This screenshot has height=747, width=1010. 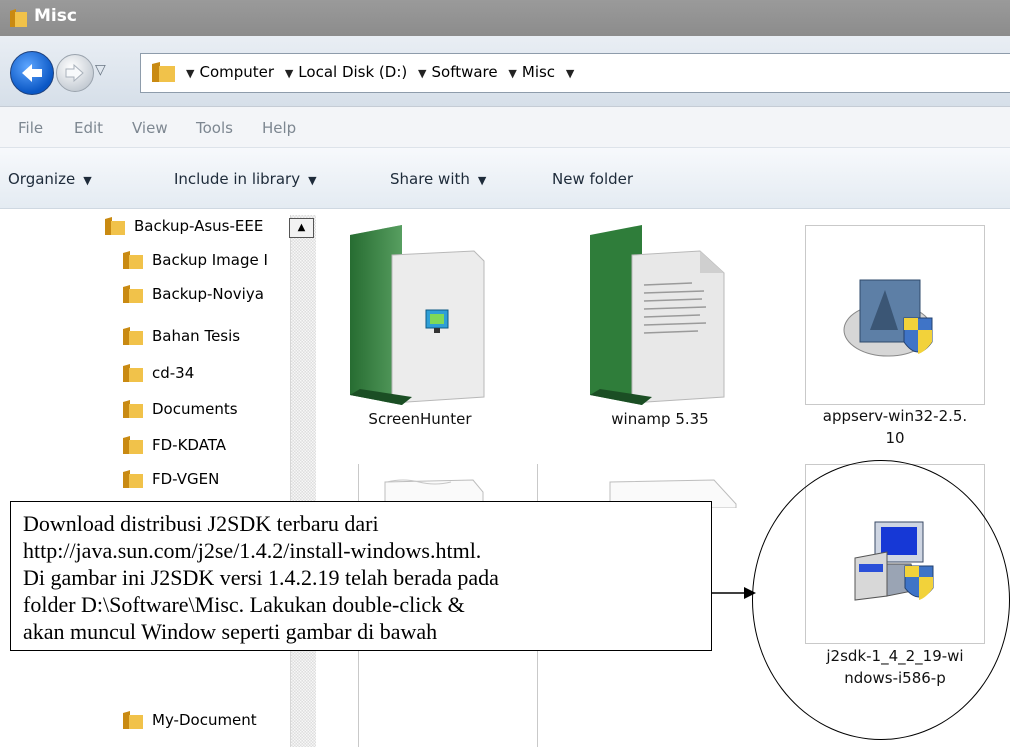 I want to click on back-button, so click(x=32, y=73).